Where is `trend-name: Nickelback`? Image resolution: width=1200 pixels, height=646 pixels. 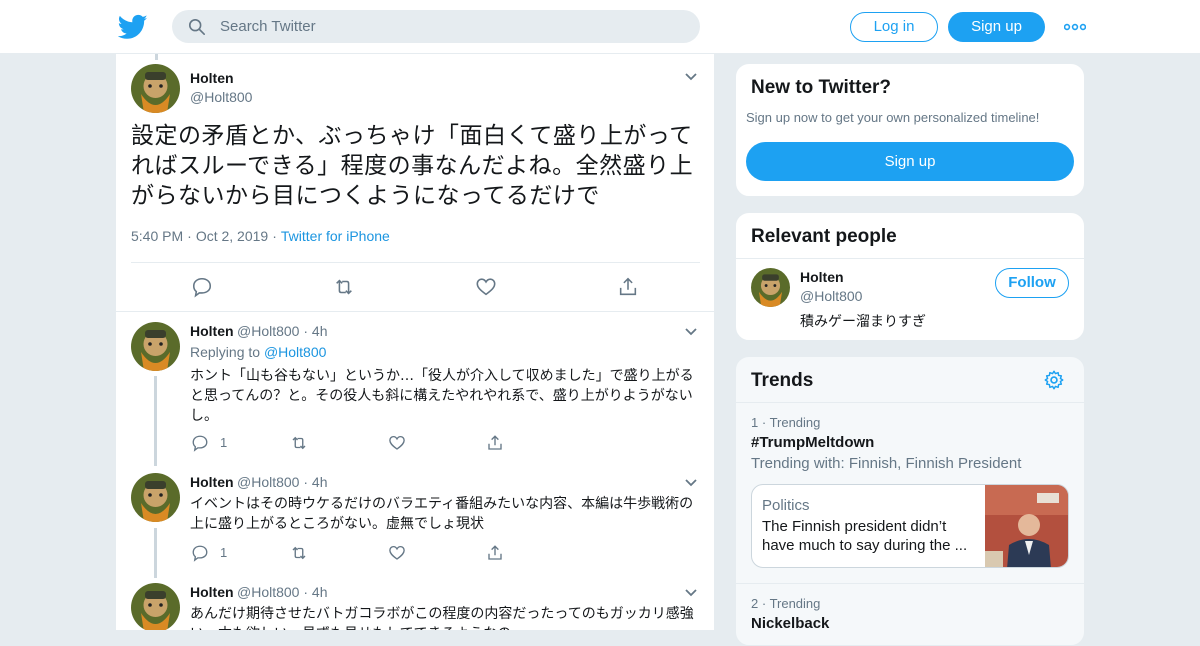
trend-name: Nickelback is located at coordinates (790, 623).